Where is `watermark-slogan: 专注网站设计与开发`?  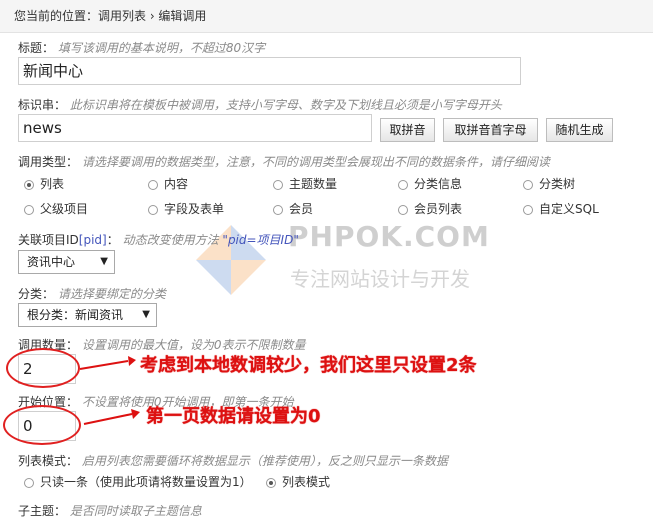
watermark-slogan: 专注网站设计与开发 is located at coordinates (380, 279).